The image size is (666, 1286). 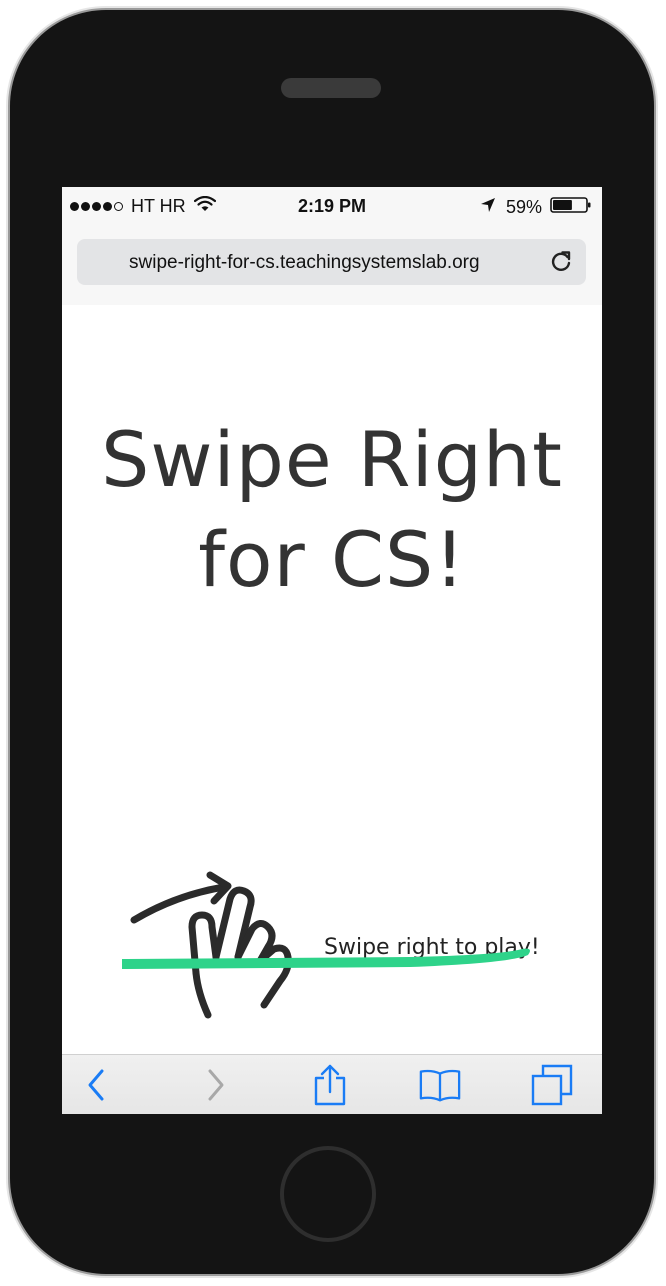 I want to click on phone-speaker, so click(x=331, y=88).